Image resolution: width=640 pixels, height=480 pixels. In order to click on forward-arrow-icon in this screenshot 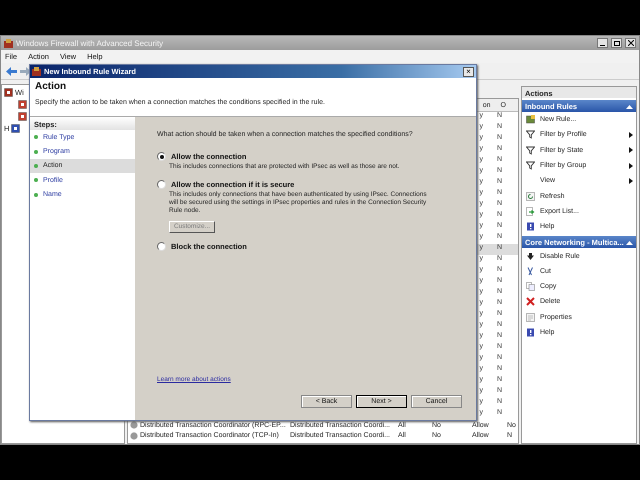, I will do `click(25, 71)`.